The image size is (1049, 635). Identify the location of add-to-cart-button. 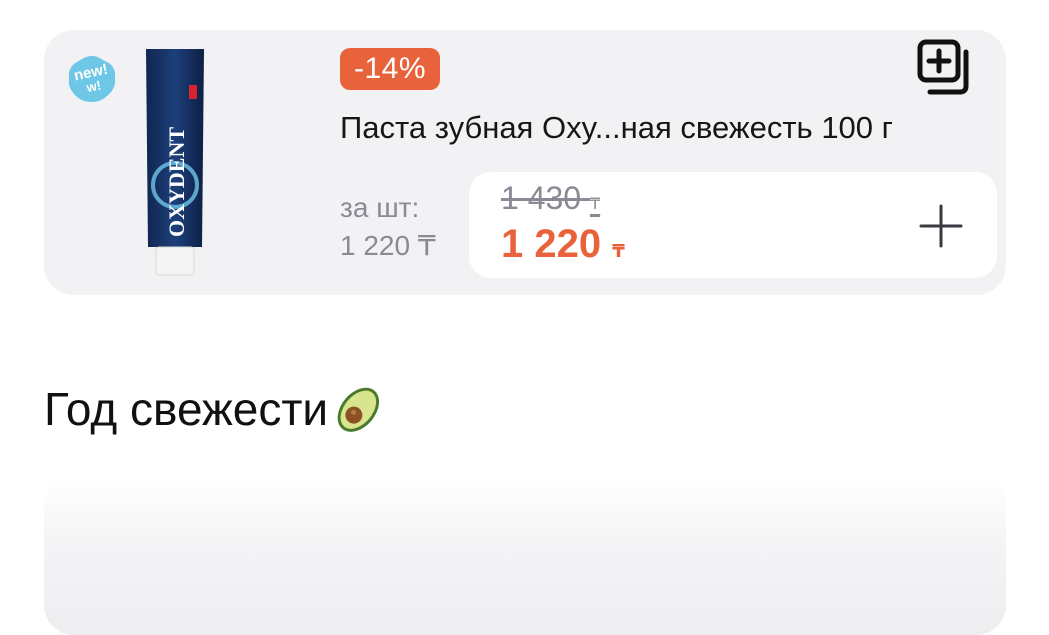
(941, 226).